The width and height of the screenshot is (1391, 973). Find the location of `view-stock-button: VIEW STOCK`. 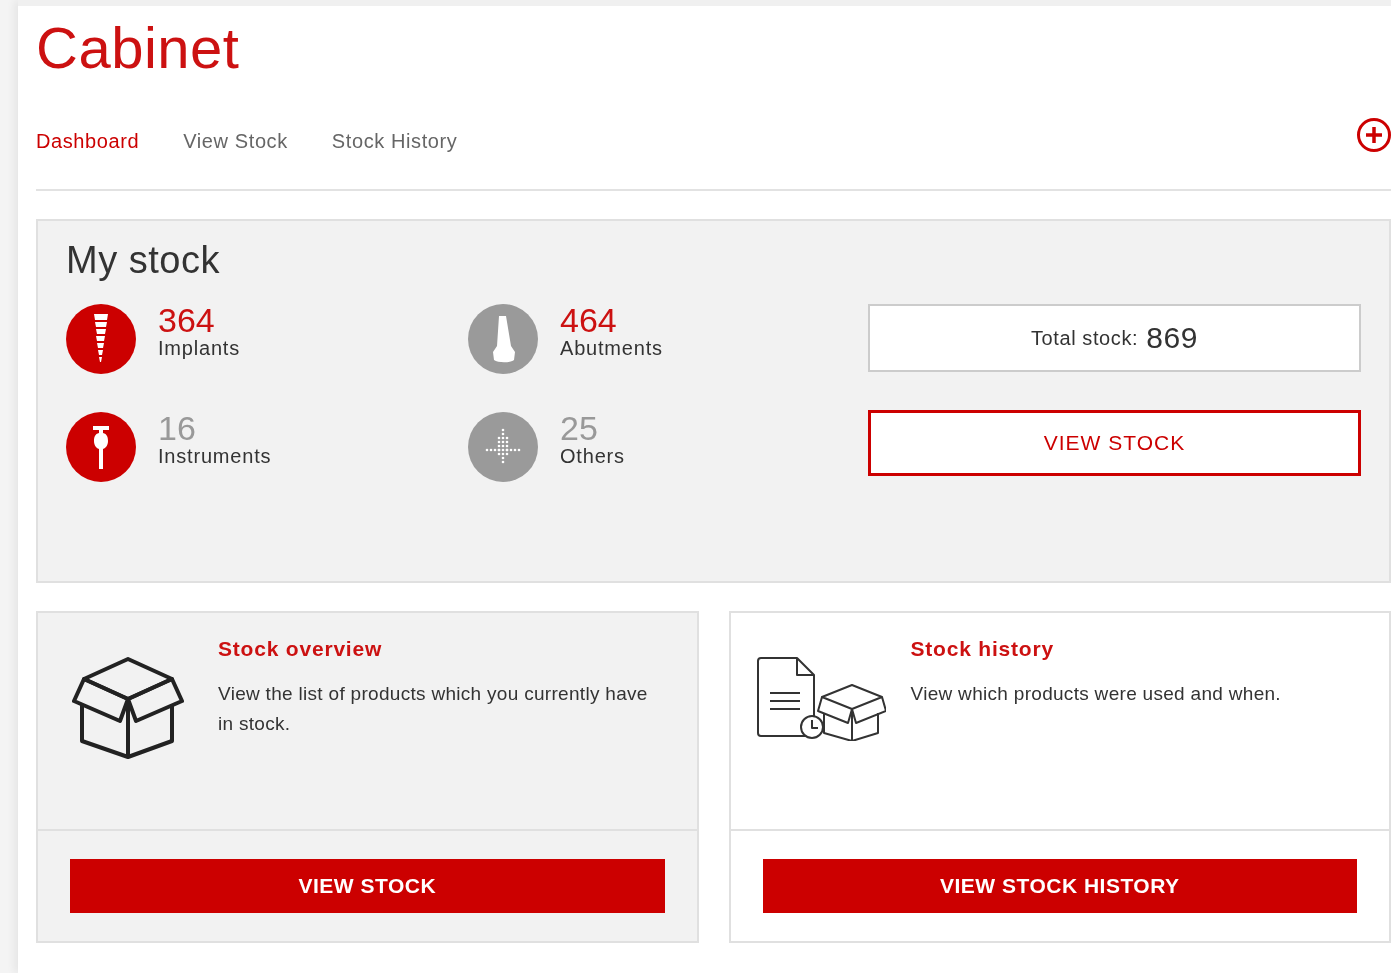

view-stock-button: VIEW STOCK is located at coordinates (1114, 443).